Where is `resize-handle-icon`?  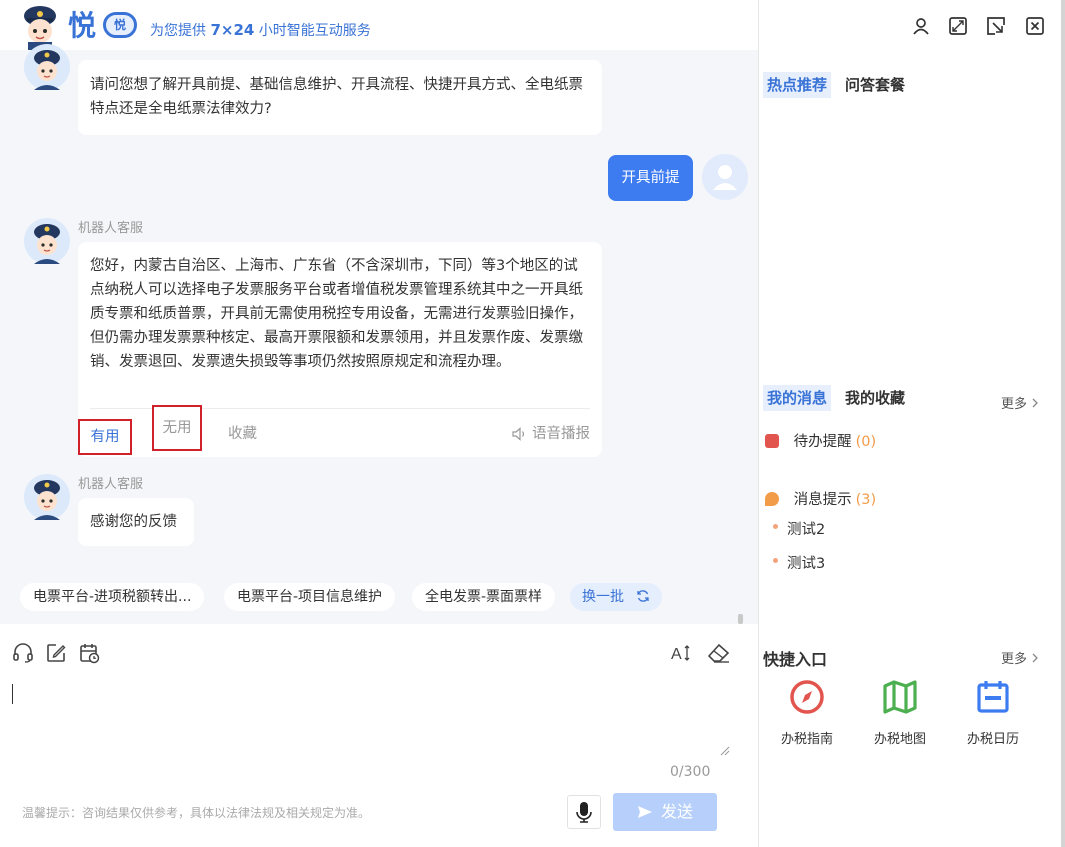 resize-handle-icon is located at coordinates (725, 751).